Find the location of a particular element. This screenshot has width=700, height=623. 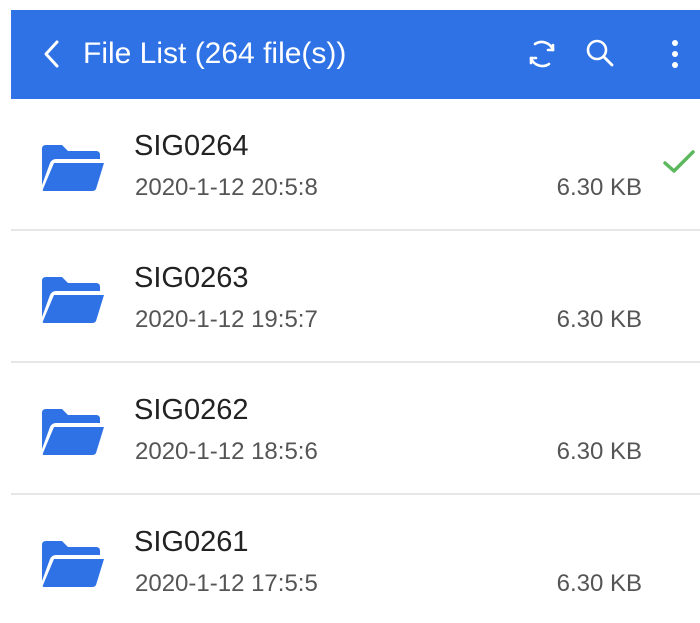

file-date: 2020-1-12 20:5:8 is located at coordinates (226, 187).